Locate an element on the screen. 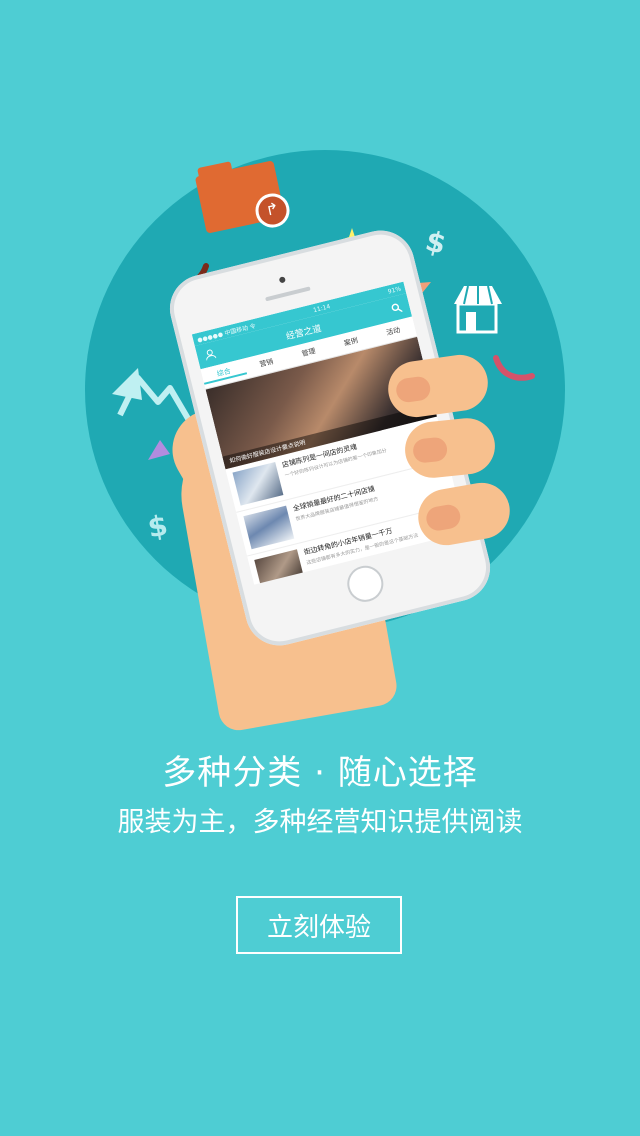 The width and height of the screenshot is (640, 1136). search-icon is located at coordinates (397, 308).